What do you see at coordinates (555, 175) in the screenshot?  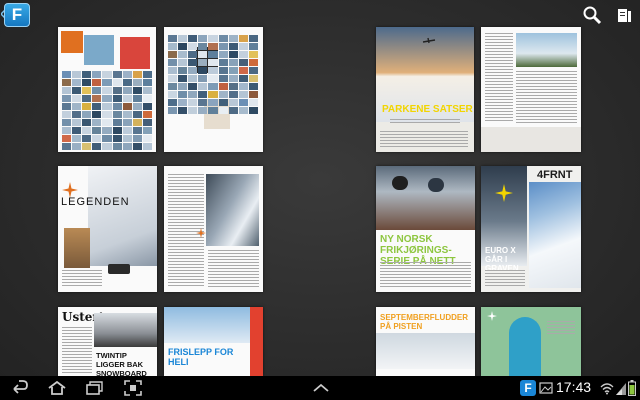 I see `brand-label: 4FRNT` at bounding box center [555, 175].